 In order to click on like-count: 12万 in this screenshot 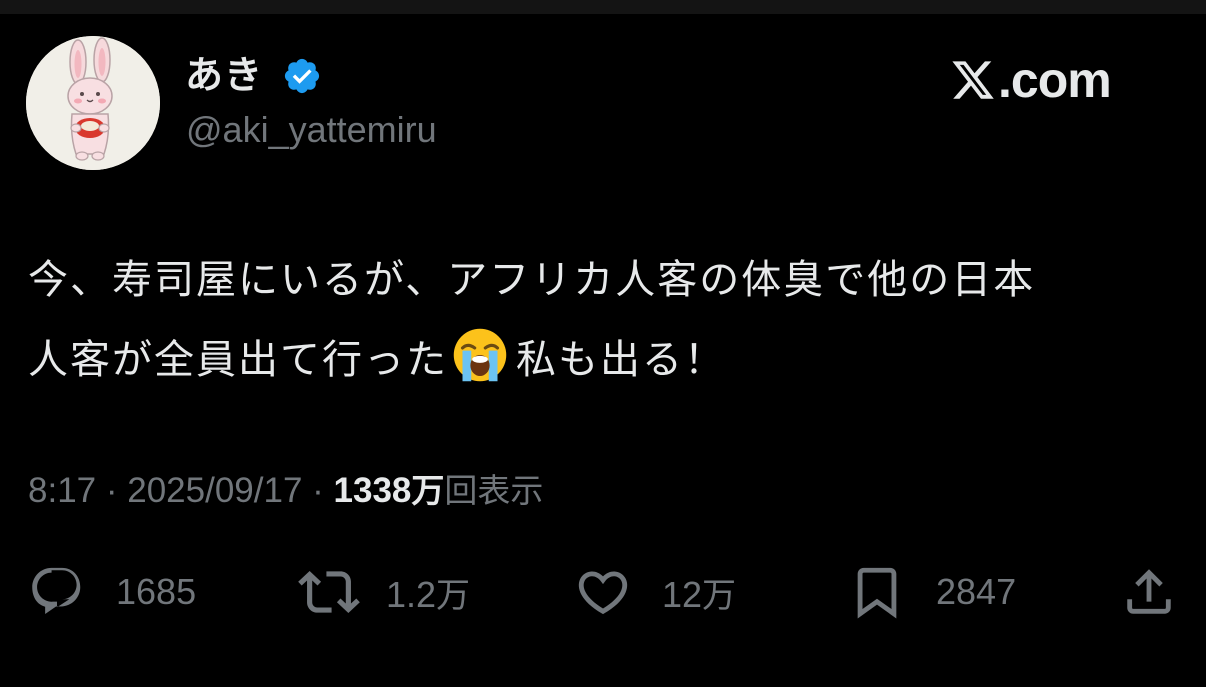, I will do `click(699, 592)`.